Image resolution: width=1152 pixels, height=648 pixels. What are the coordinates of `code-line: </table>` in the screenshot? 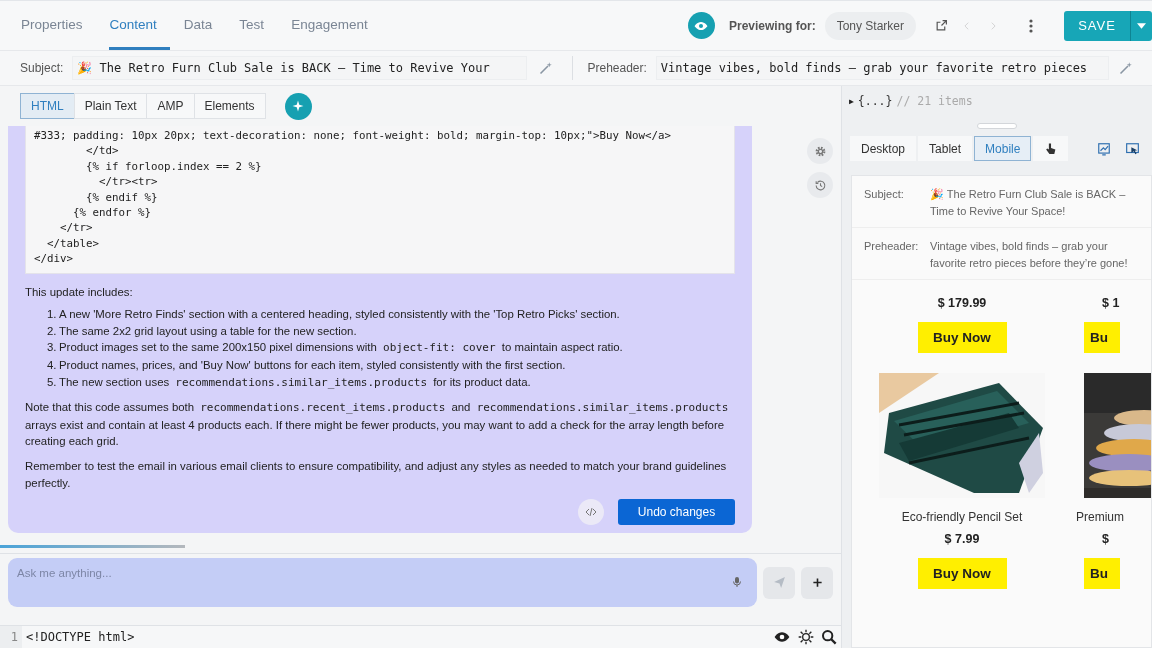 It's located at (72, 243).